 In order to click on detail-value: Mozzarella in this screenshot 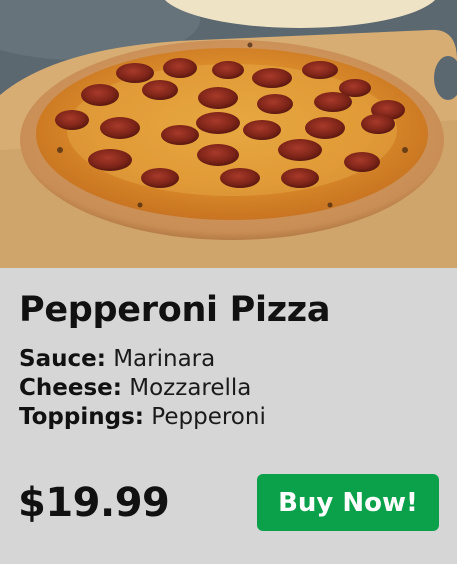, I will do `click(190, 388)`.